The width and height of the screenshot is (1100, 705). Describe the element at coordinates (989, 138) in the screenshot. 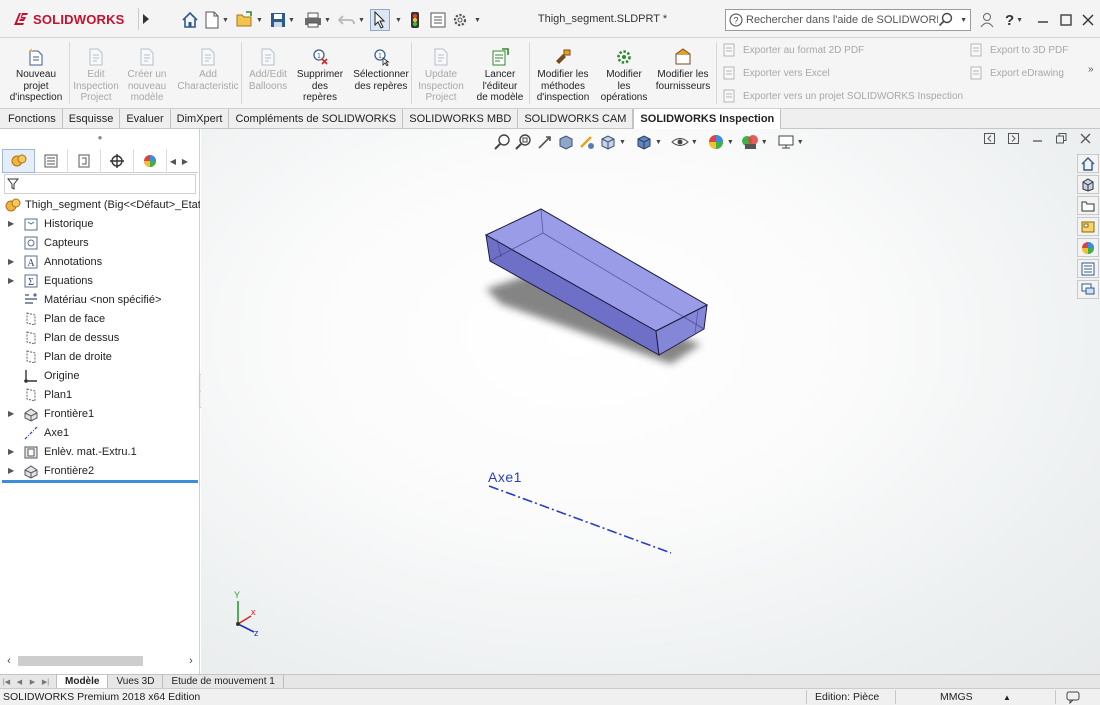

I see `viewport-previous-button` at that location.